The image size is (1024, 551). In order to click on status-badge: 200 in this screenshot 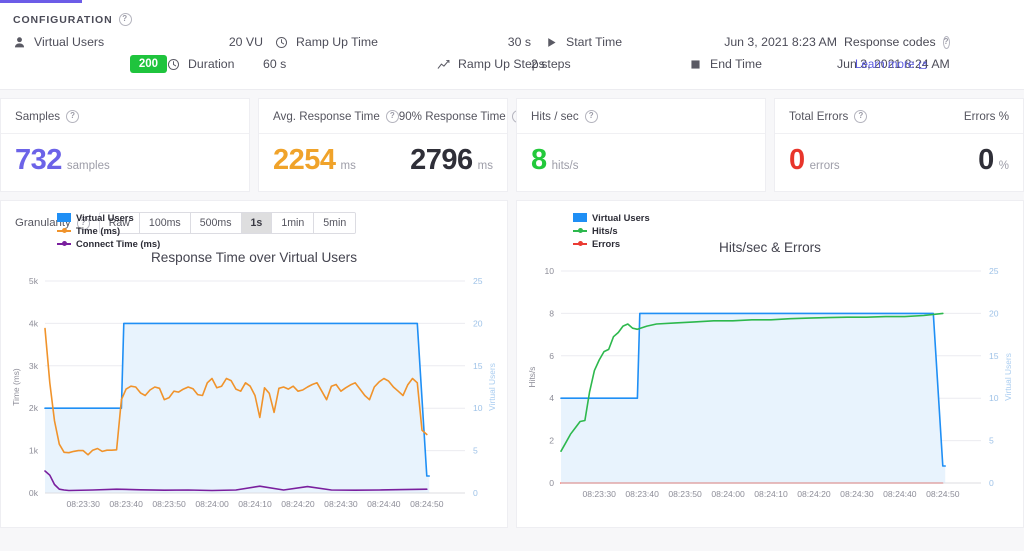, I will do `click(148, 64)`.